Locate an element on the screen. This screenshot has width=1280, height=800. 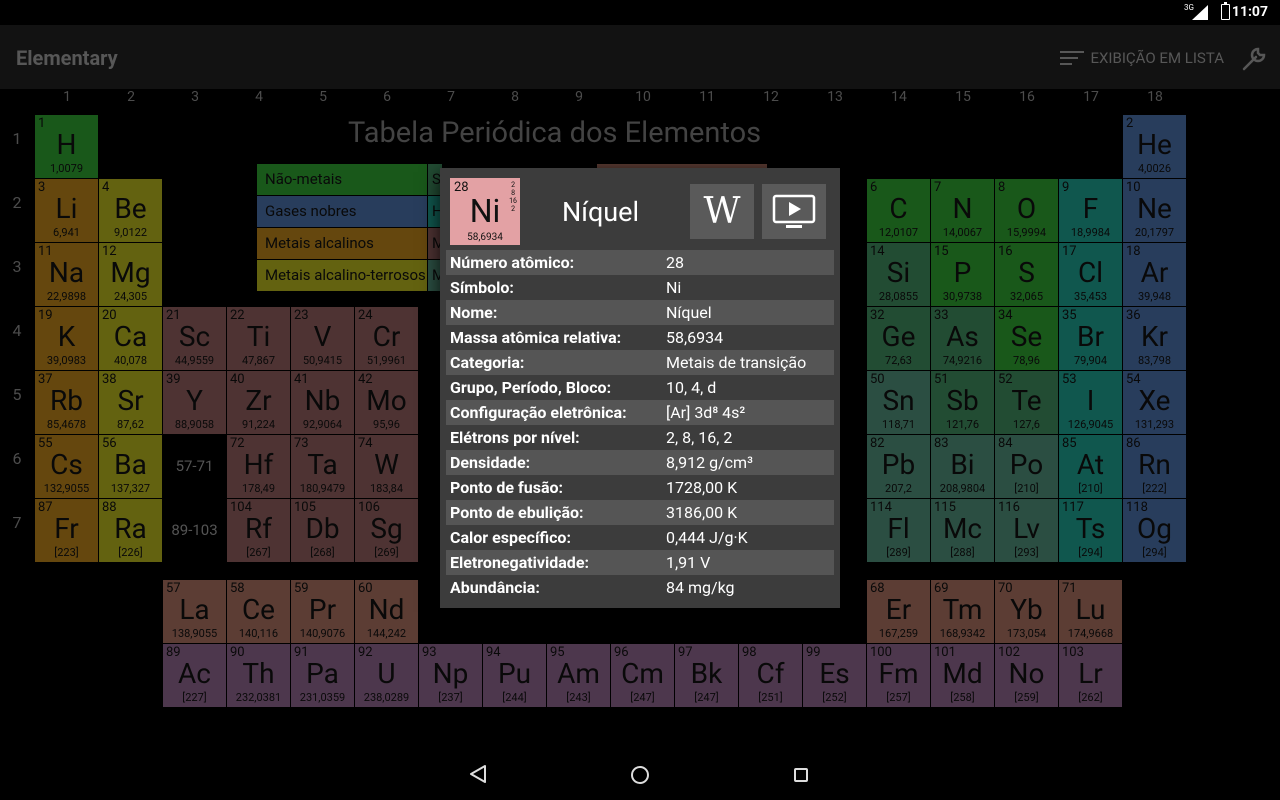
property-row: Elétrons por nível: 2, 8, 16, 2 is located at coordinates (640, 437).